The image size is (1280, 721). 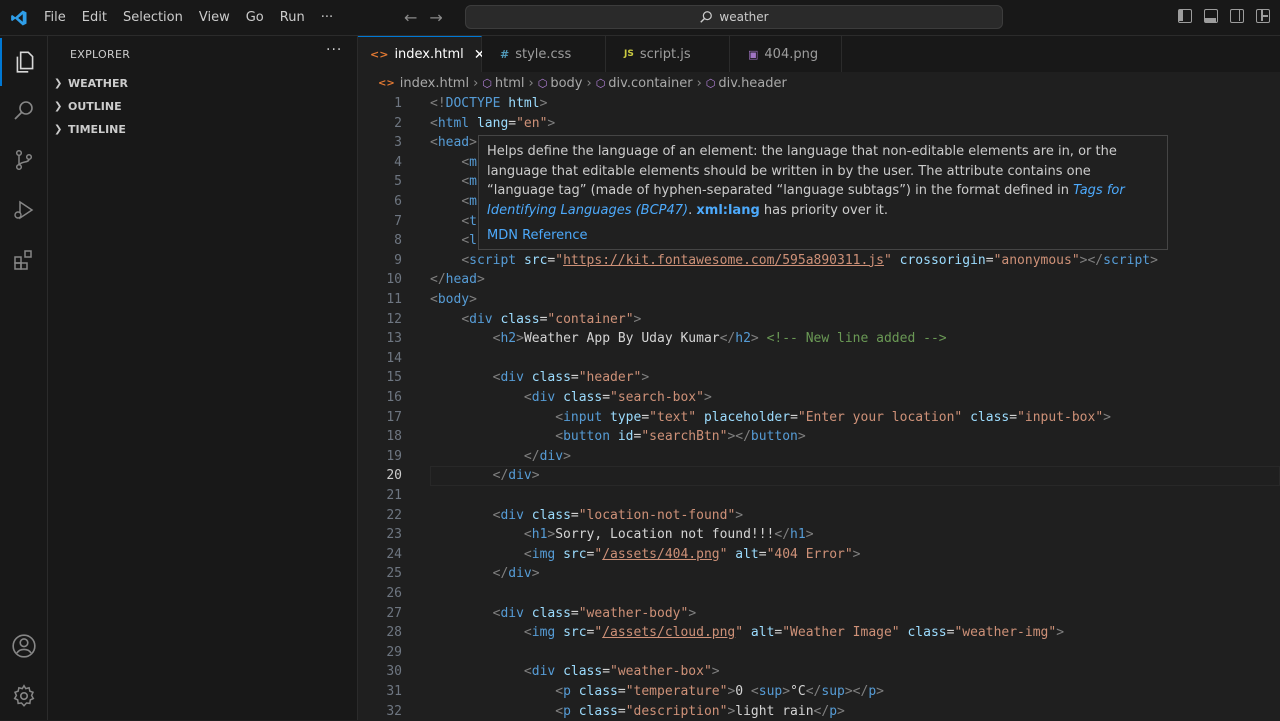 I want to click on html-file-icon: <>, so click(x=379, y=54).